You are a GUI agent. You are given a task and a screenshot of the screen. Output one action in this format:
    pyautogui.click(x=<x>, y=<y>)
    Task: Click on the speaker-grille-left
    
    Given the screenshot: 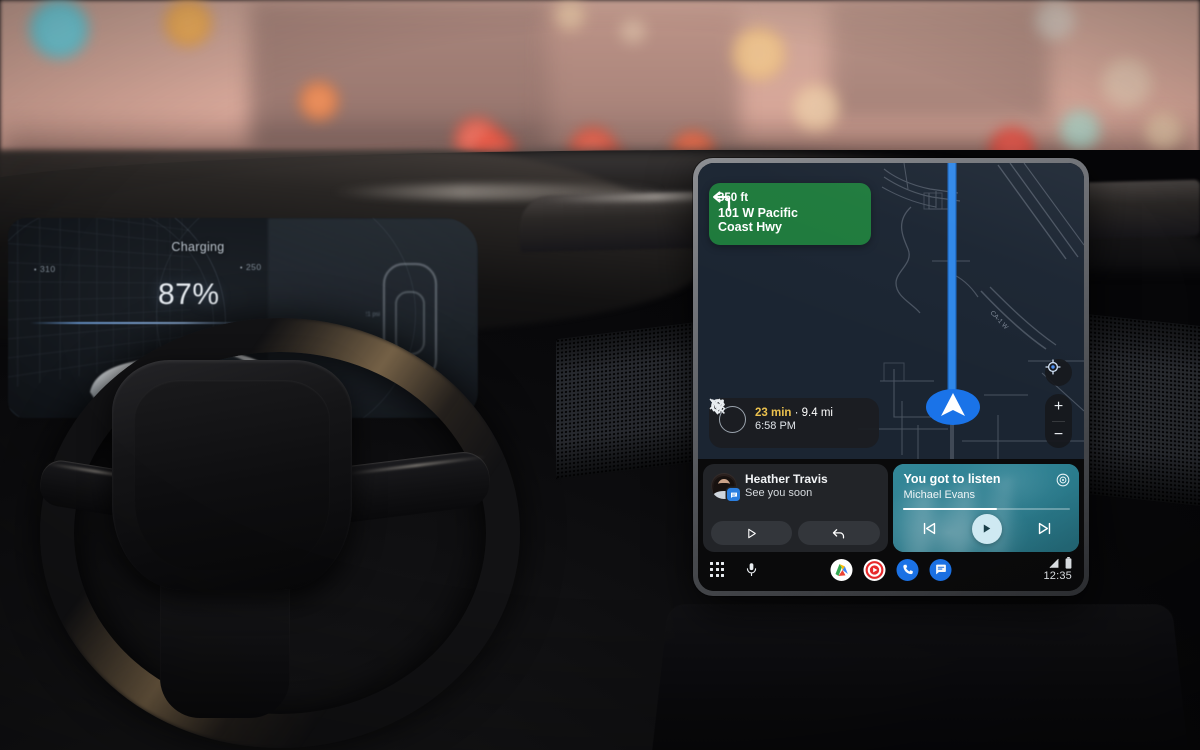 What is the action you would take?
    pyautogui.click(x=631, y=400)
    